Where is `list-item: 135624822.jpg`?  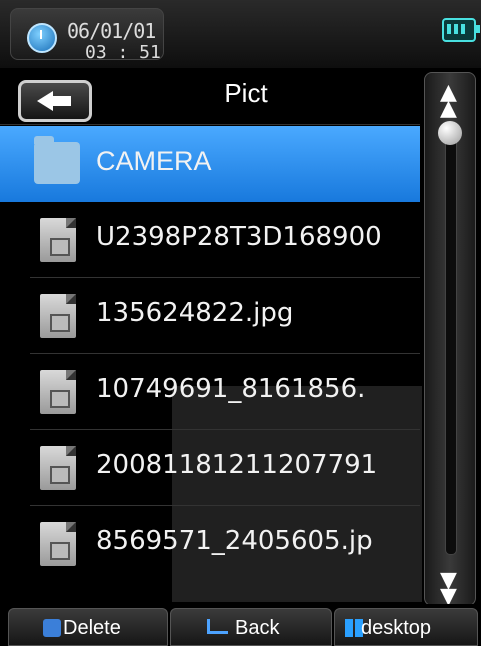
list-item: 135624822.jpg is located at coordinates (210, 316).